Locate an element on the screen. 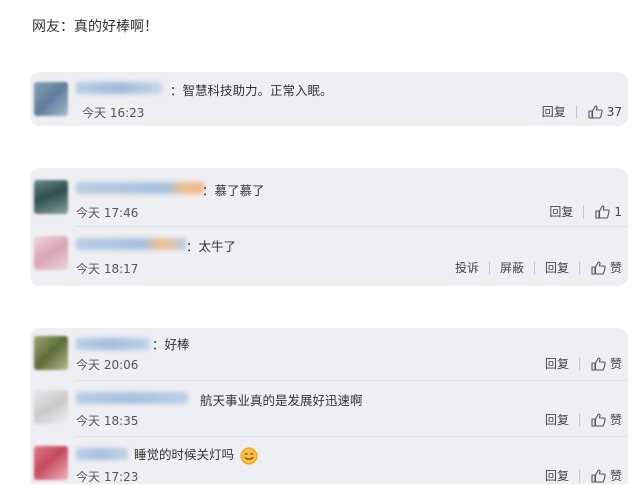 The image size is (644, 485). like-button: 1 is located at coordinates (608, 212).